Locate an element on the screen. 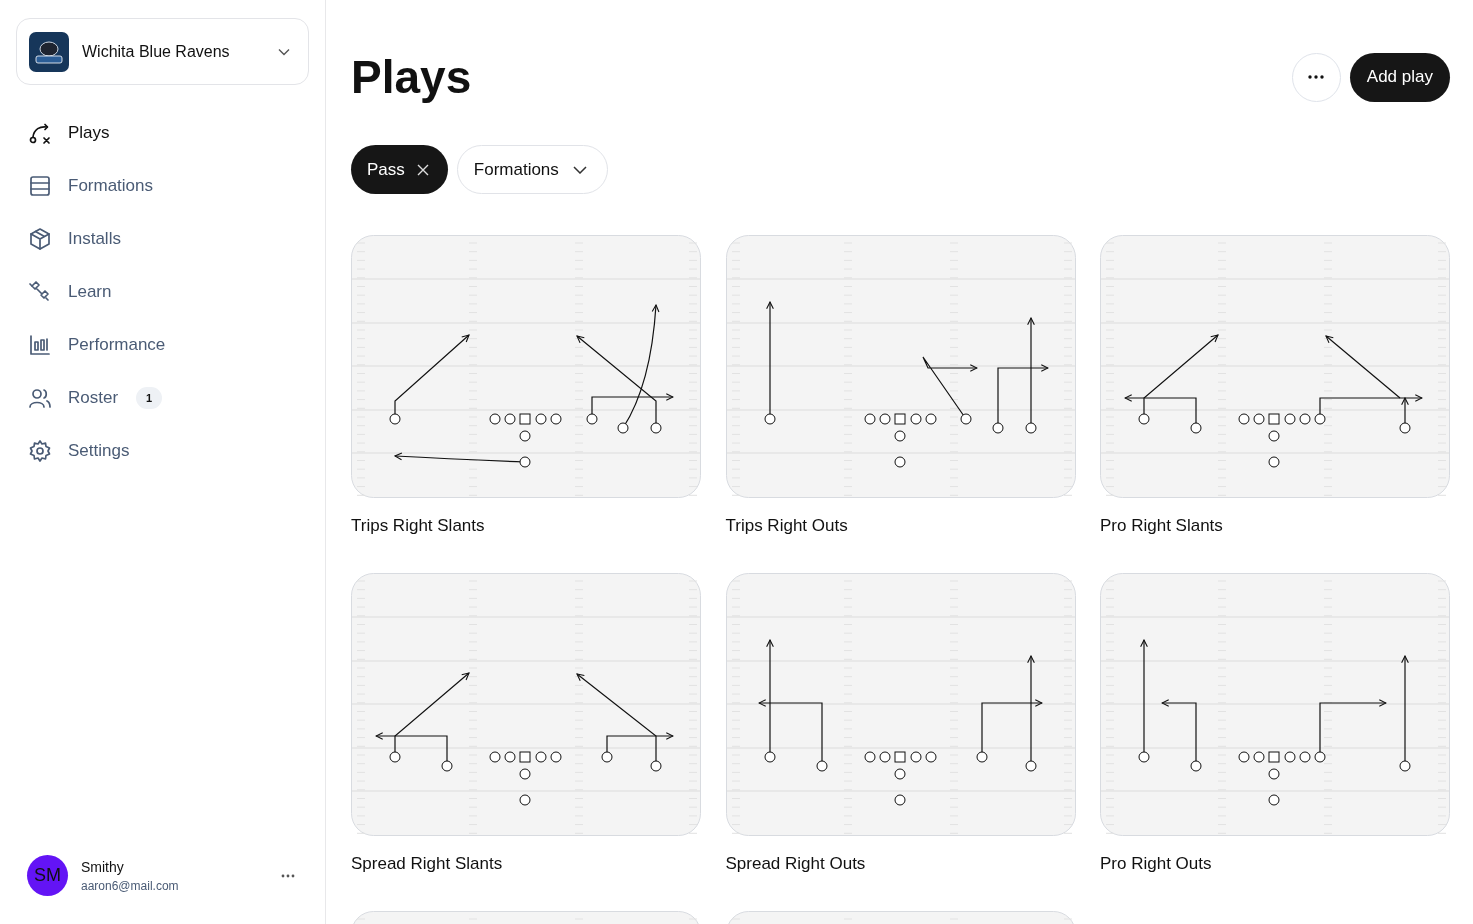 This screenshot has width=1473, height=924. nav-item: Learn is located at coordinates (168, 292).